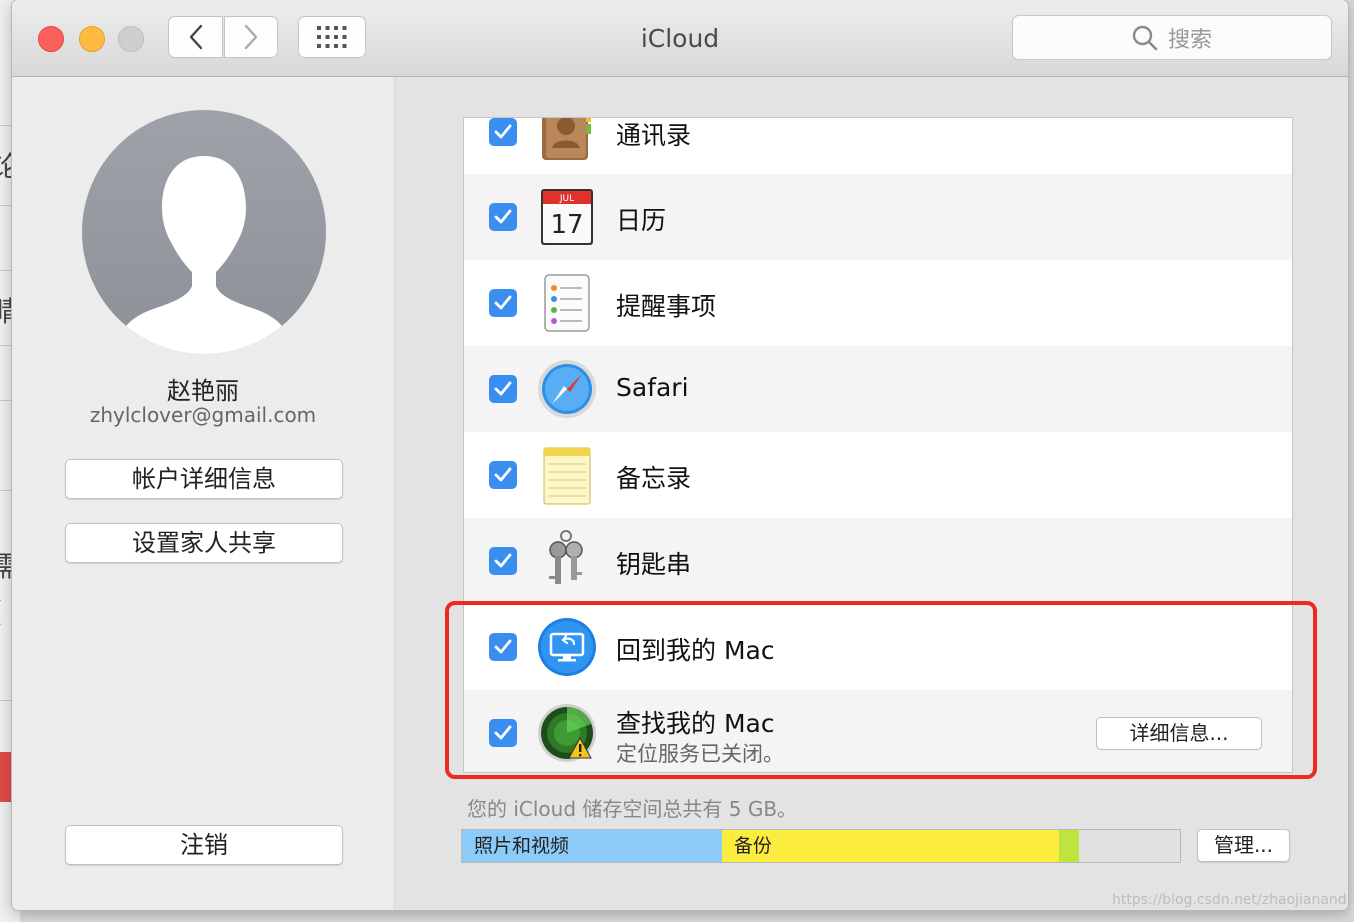 The image size is (1354, 922). I want to click on search-field: 搜索, so click(1172, 37).